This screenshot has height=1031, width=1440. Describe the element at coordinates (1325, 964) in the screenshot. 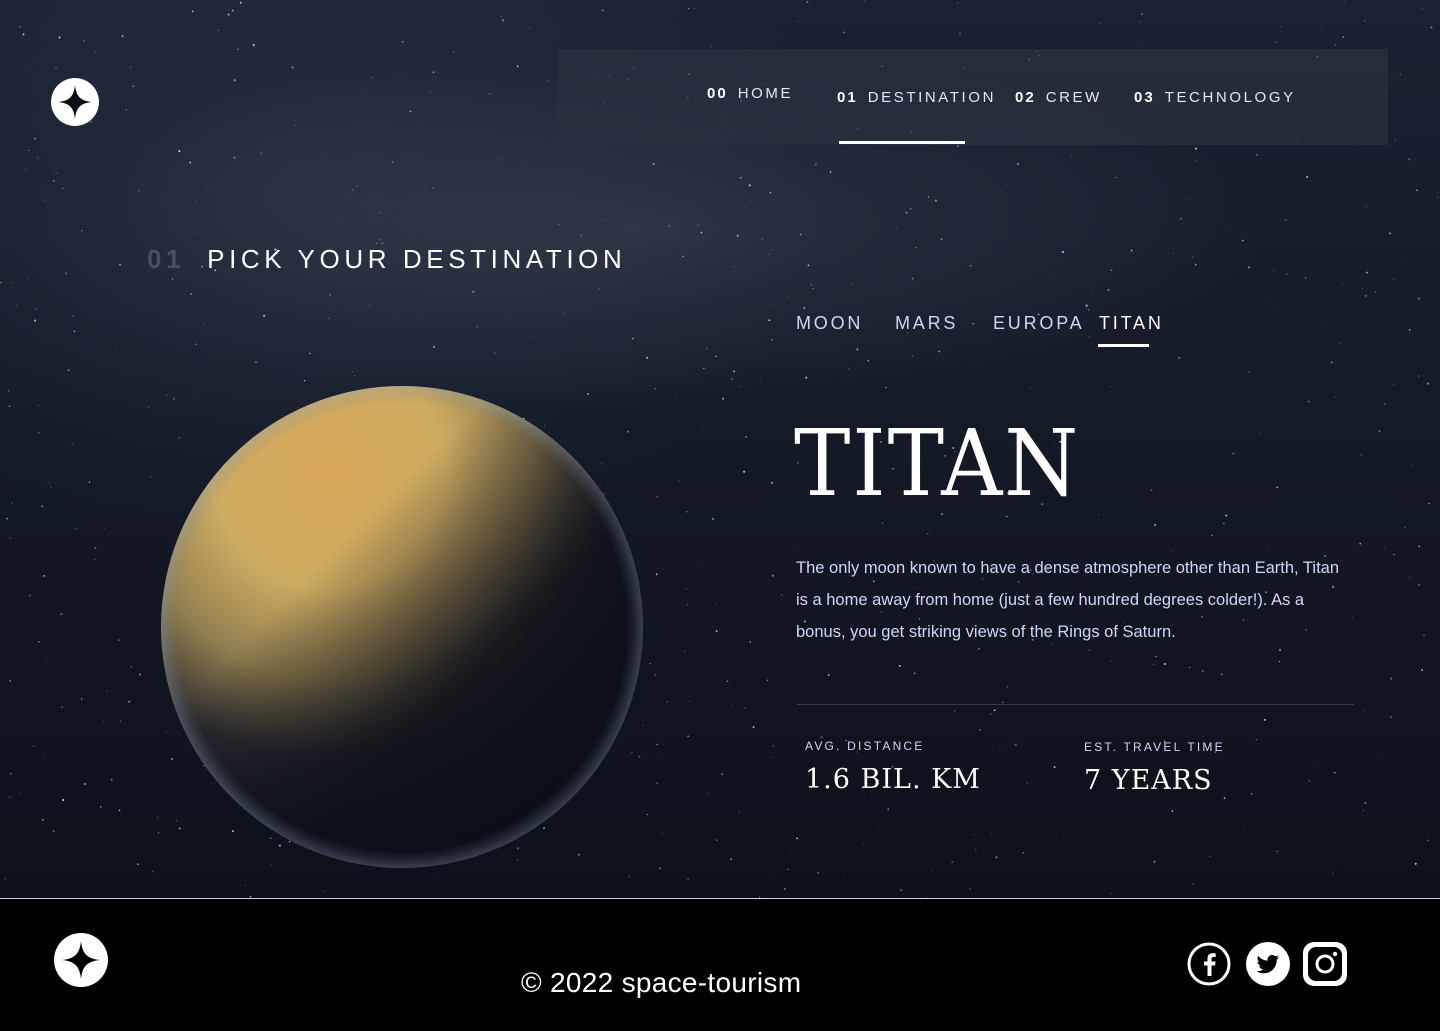

I see `instagram-icon` at that location.